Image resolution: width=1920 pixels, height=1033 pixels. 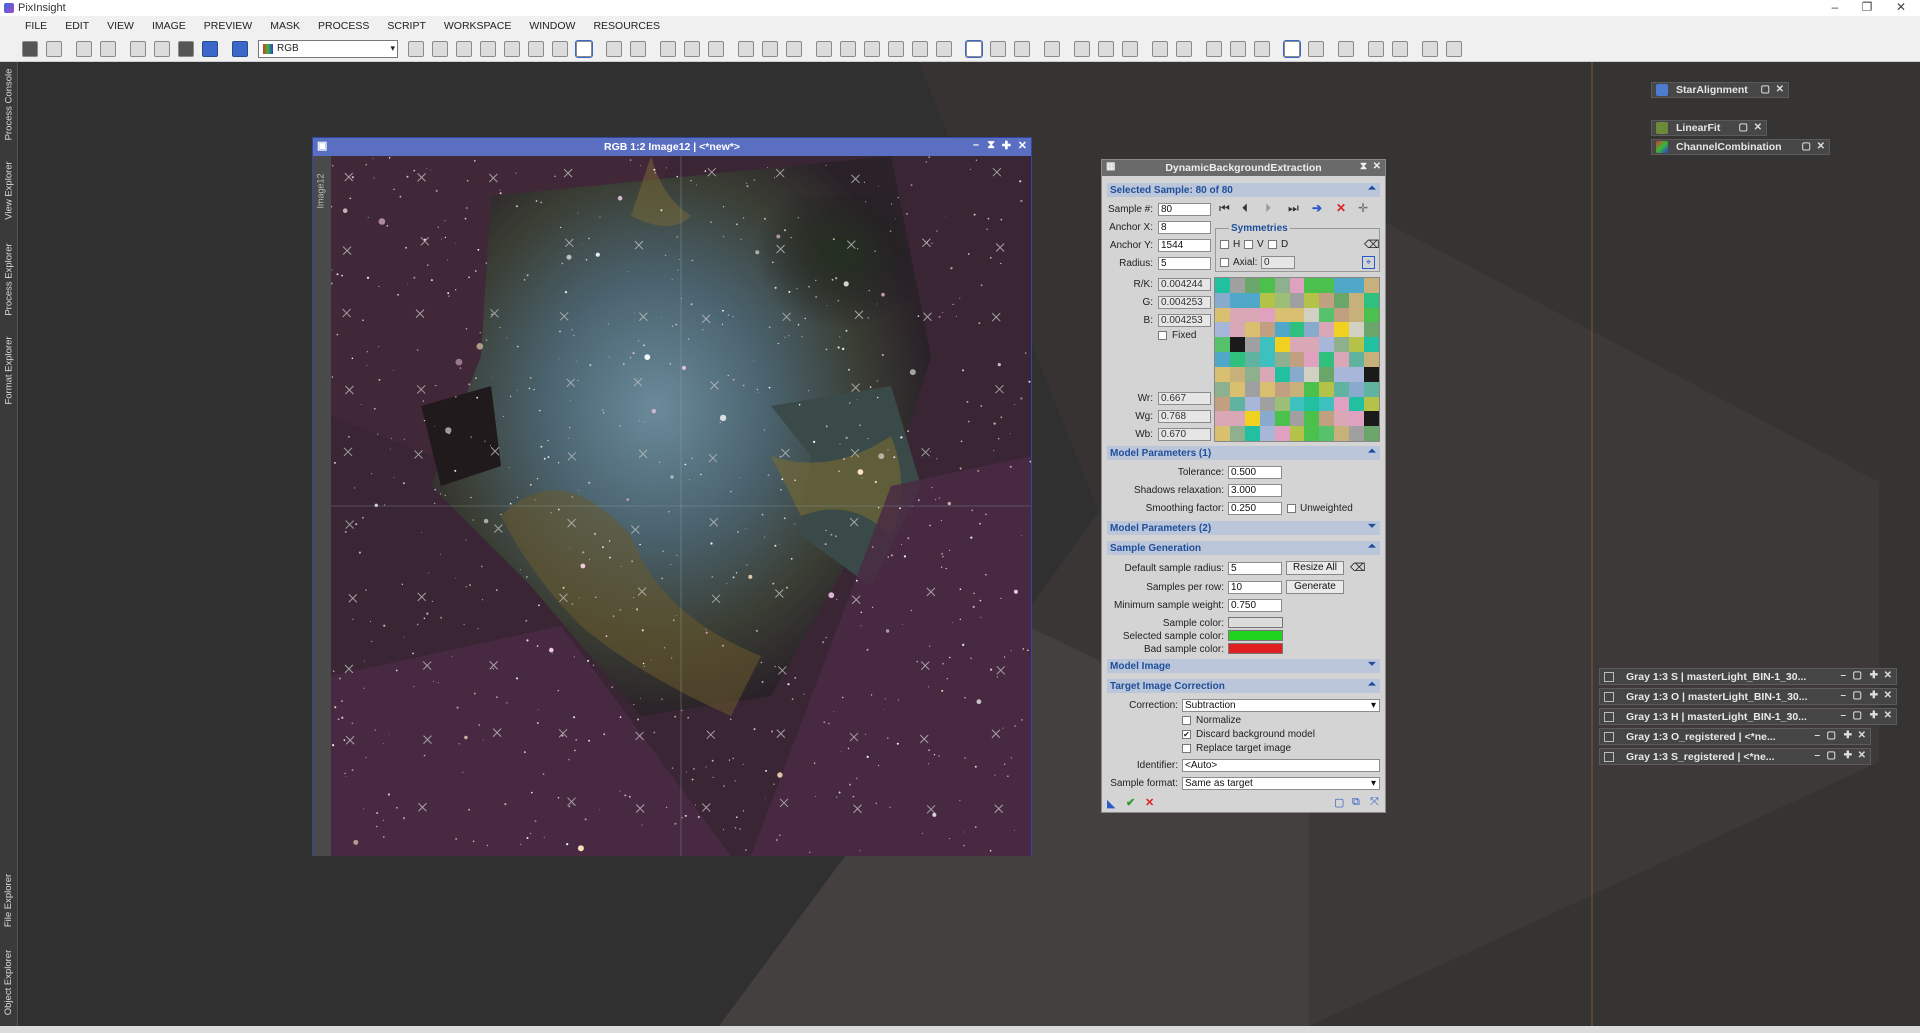 What do you see at coordinates (228, 26) in the screenshot?
I see `menu-preview: PREVIEW` at bounding box center [228, 26].